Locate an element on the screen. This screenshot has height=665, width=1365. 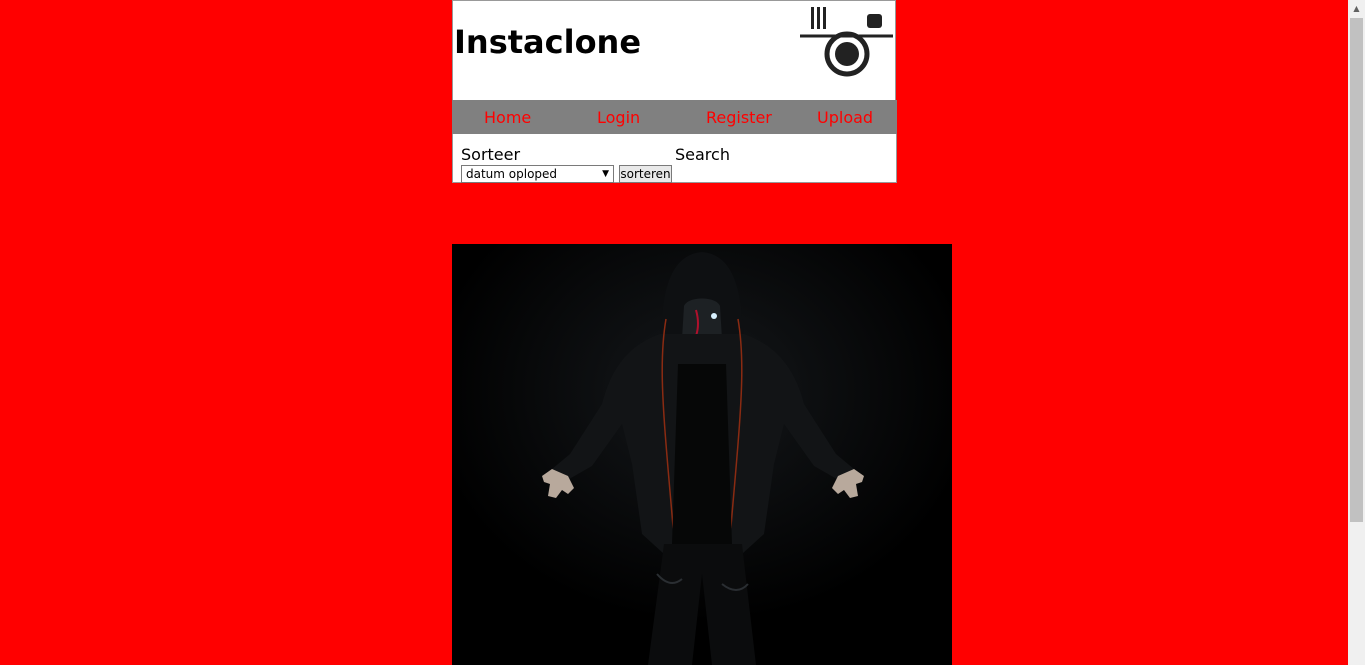
nav-login-link: Login is located at coordinates (618, 117).